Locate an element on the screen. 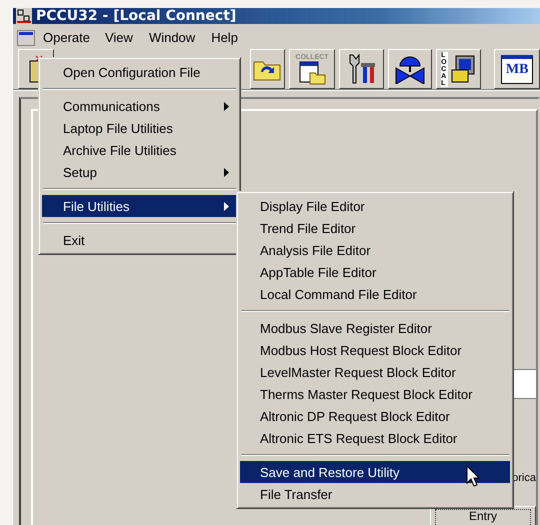  menu-item: Modbus Slave Register Editor is located at coordinates (375, 328).